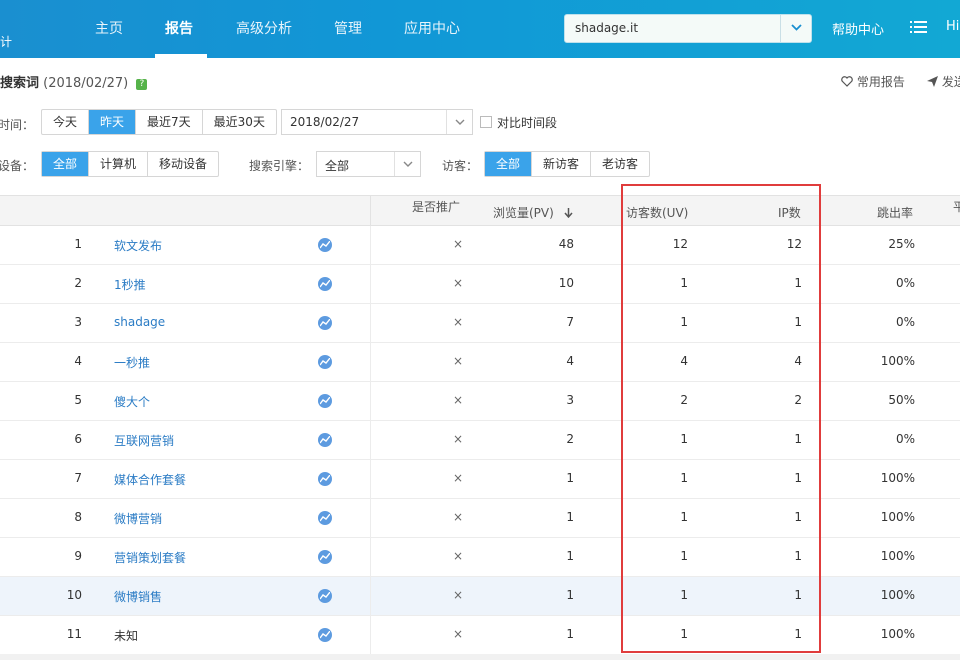  What do you see at coordinates (566, 283) in the screenshot?
I see `pv-value: 10` at bounding box center [566, 283].